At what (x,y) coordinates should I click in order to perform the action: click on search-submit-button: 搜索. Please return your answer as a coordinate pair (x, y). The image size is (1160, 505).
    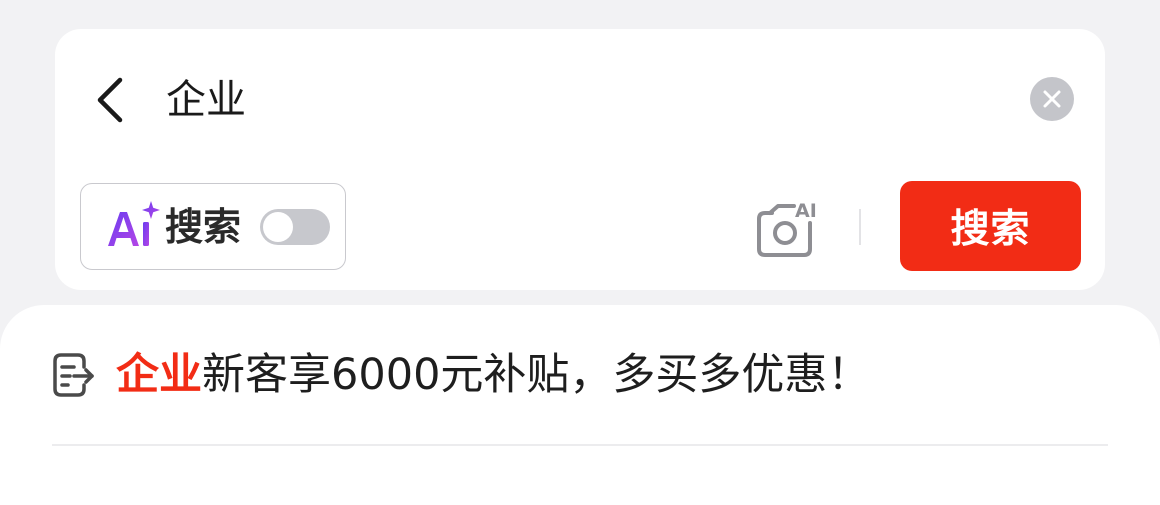
    Looking at the image, I should click on (990, 226).